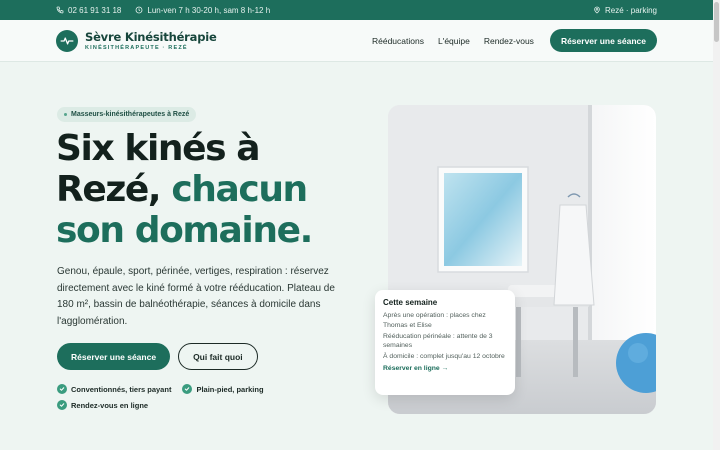  What do you see at coordinates (110, 405) in the screenshot?
I see `feature-label: Rendez-vous en ligne` at bounding box center [110, 405].